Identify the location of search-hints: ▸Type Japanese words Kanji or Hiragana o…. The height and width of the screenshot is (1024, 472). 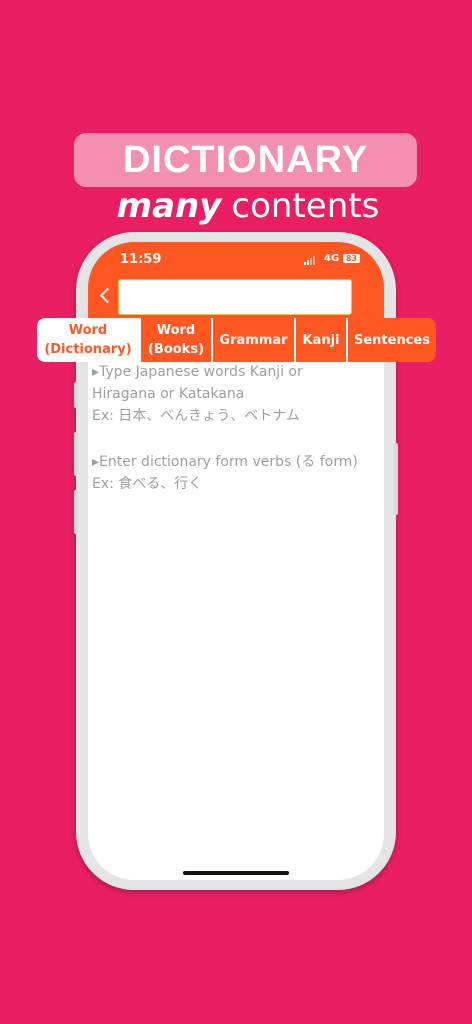
(237, 428).